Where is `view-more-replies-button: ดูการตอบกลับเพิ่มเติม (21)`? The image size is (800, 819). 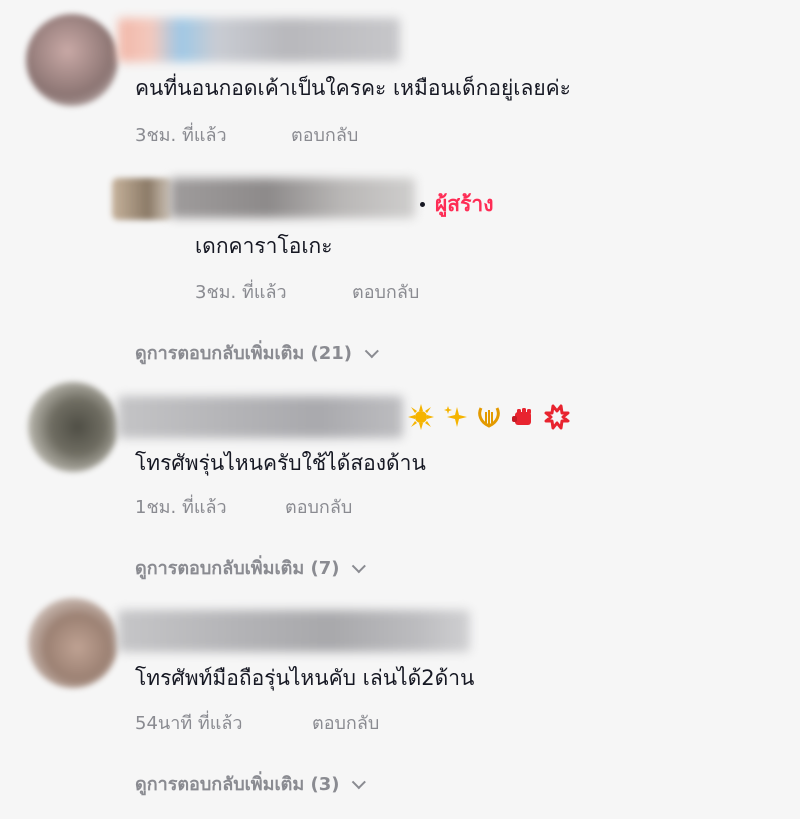 view-more-replies-button: ดูการตอบกลับเพิ่มเติม (21) is located at coordinates (257, 352).